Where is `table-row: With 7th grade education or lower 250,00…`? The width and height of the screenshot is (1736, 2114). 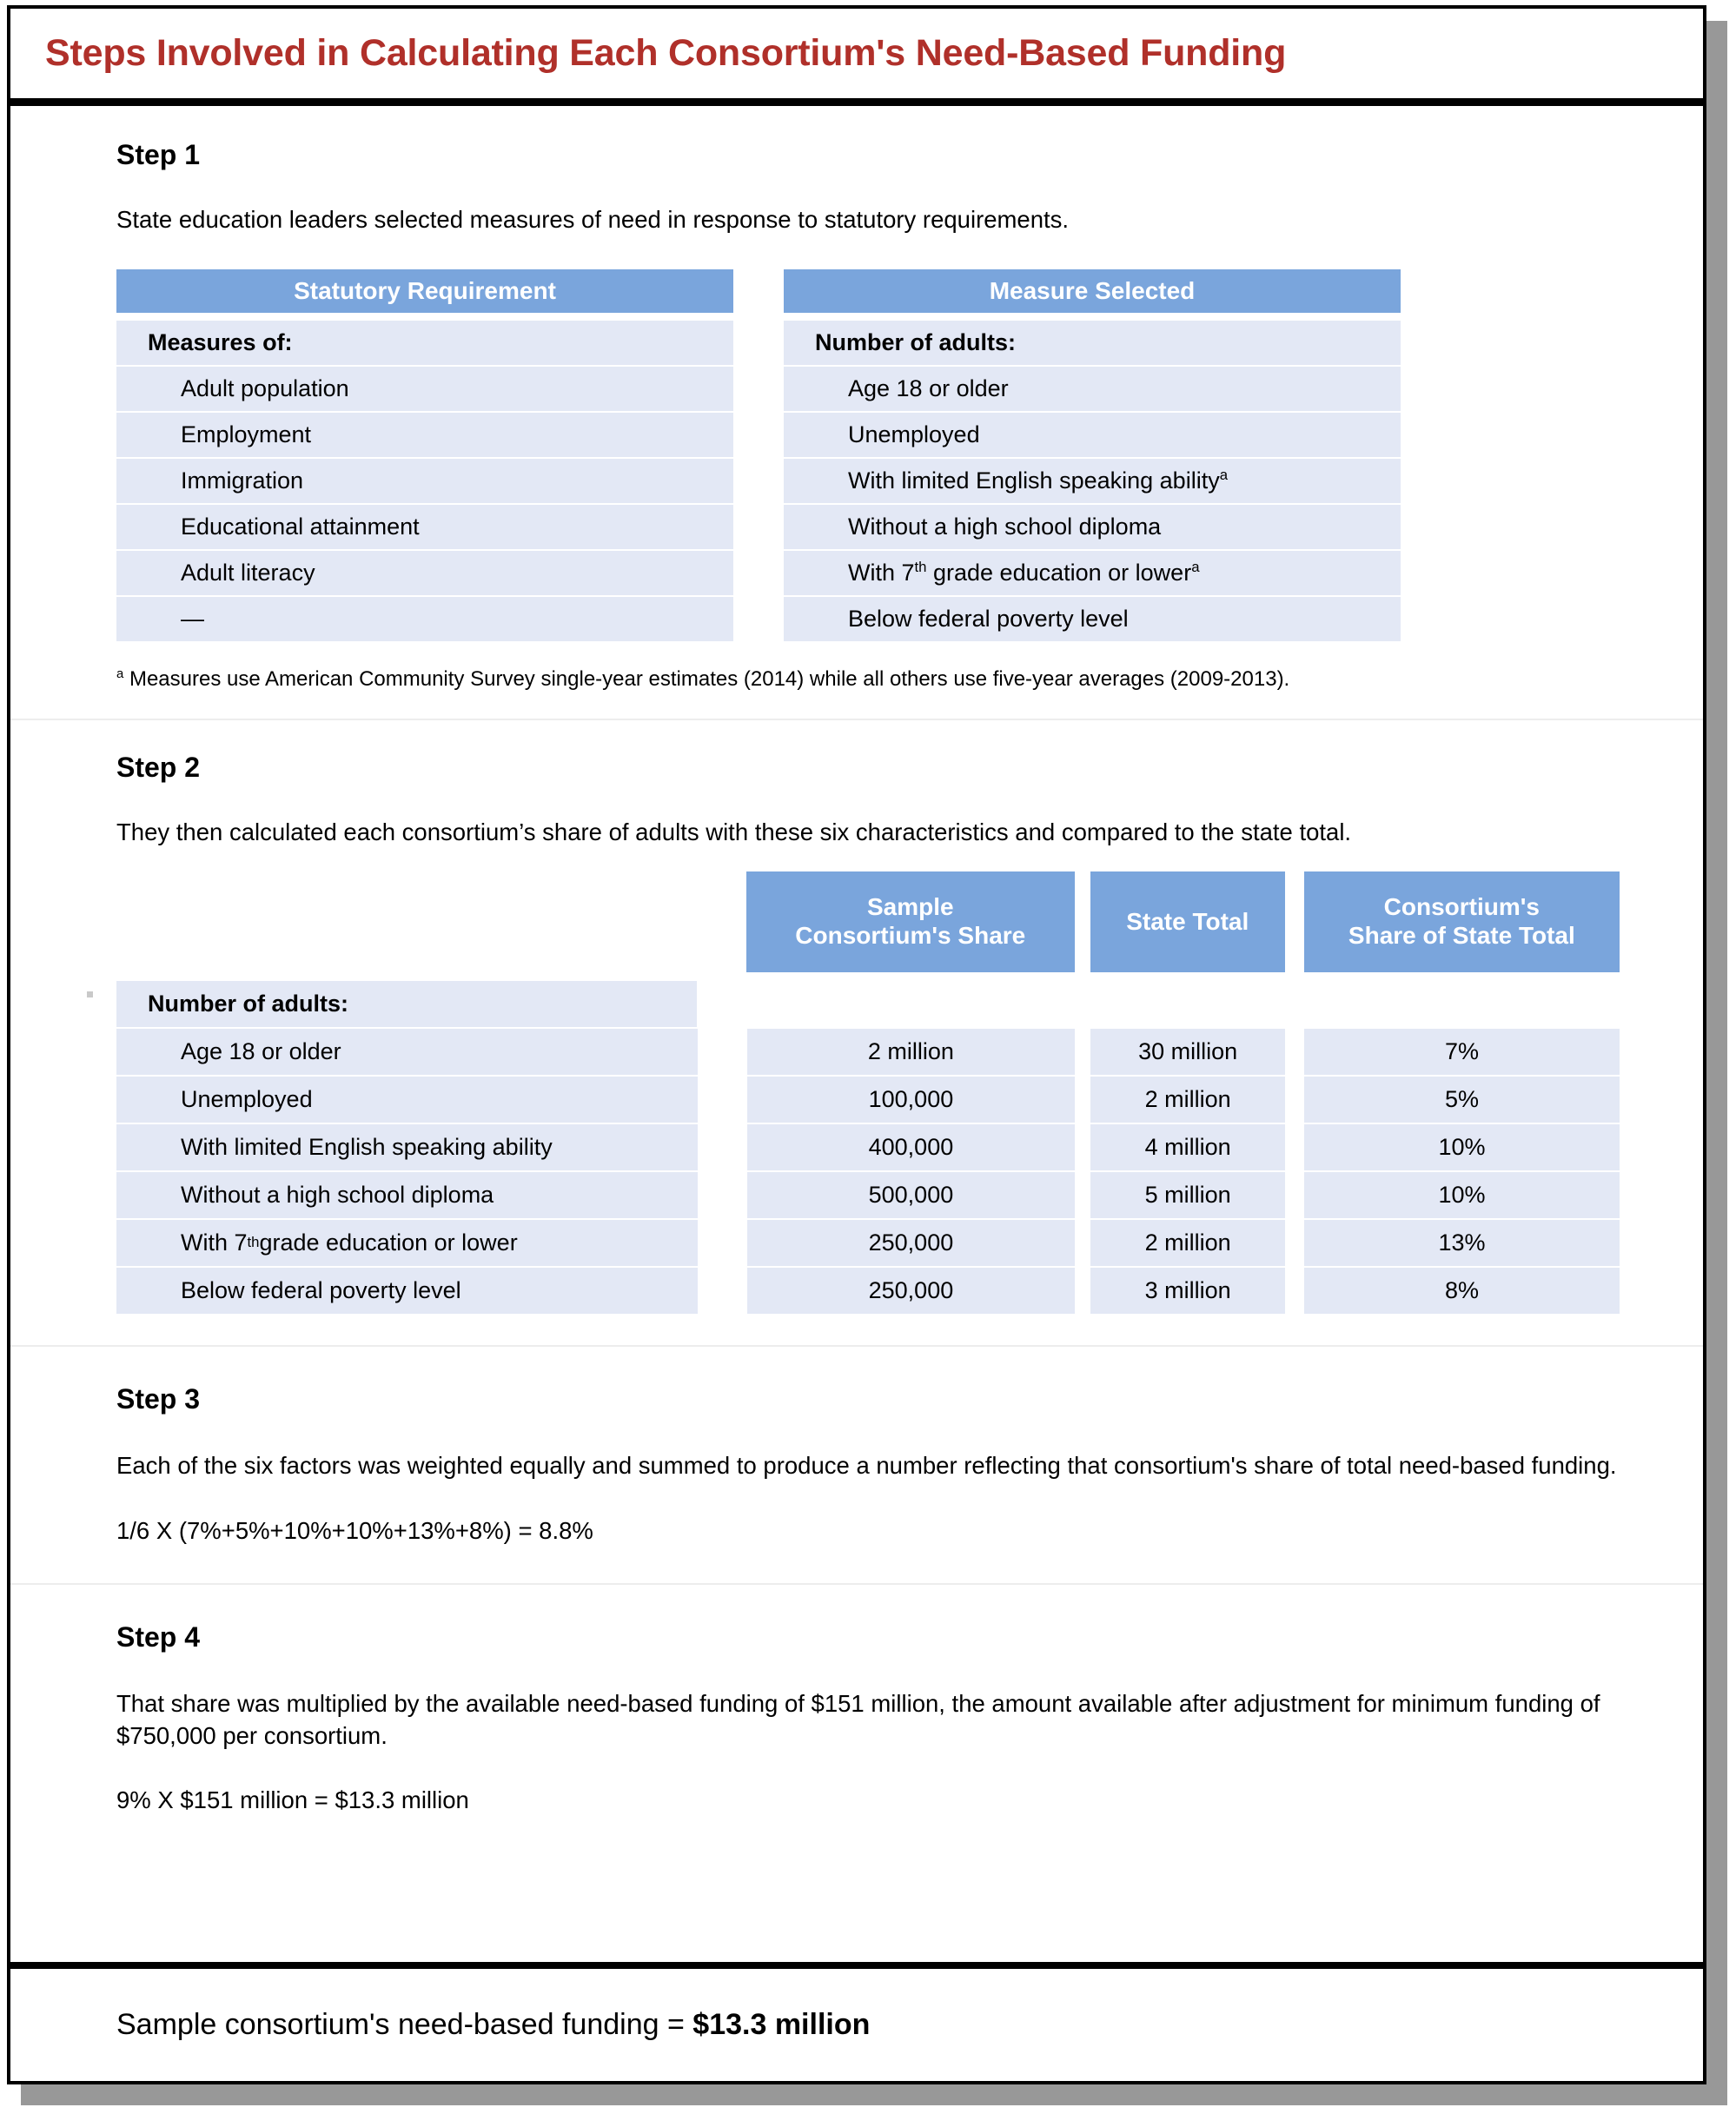 table-row: With 7th grade education or lower 250,00… is located at coordinates (868, 1242).